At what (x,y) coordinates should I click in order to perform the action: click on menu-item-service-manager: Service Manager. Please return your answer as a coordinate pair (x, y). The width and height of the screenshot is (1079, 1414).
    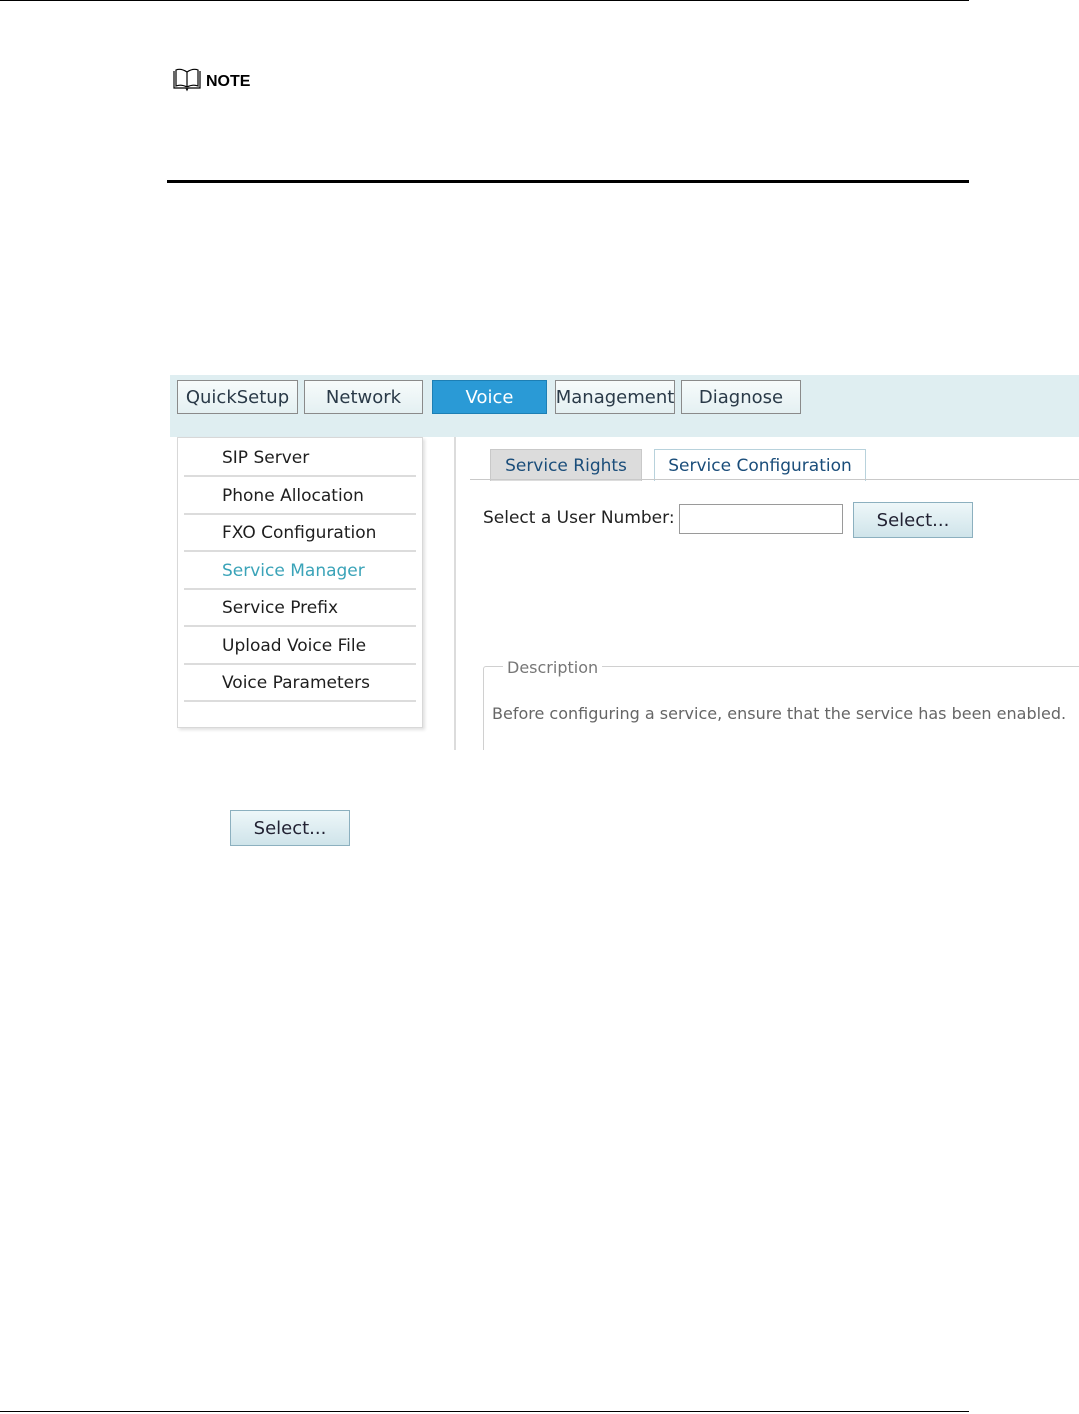
    Looking at the image, I should click on (300, 571).